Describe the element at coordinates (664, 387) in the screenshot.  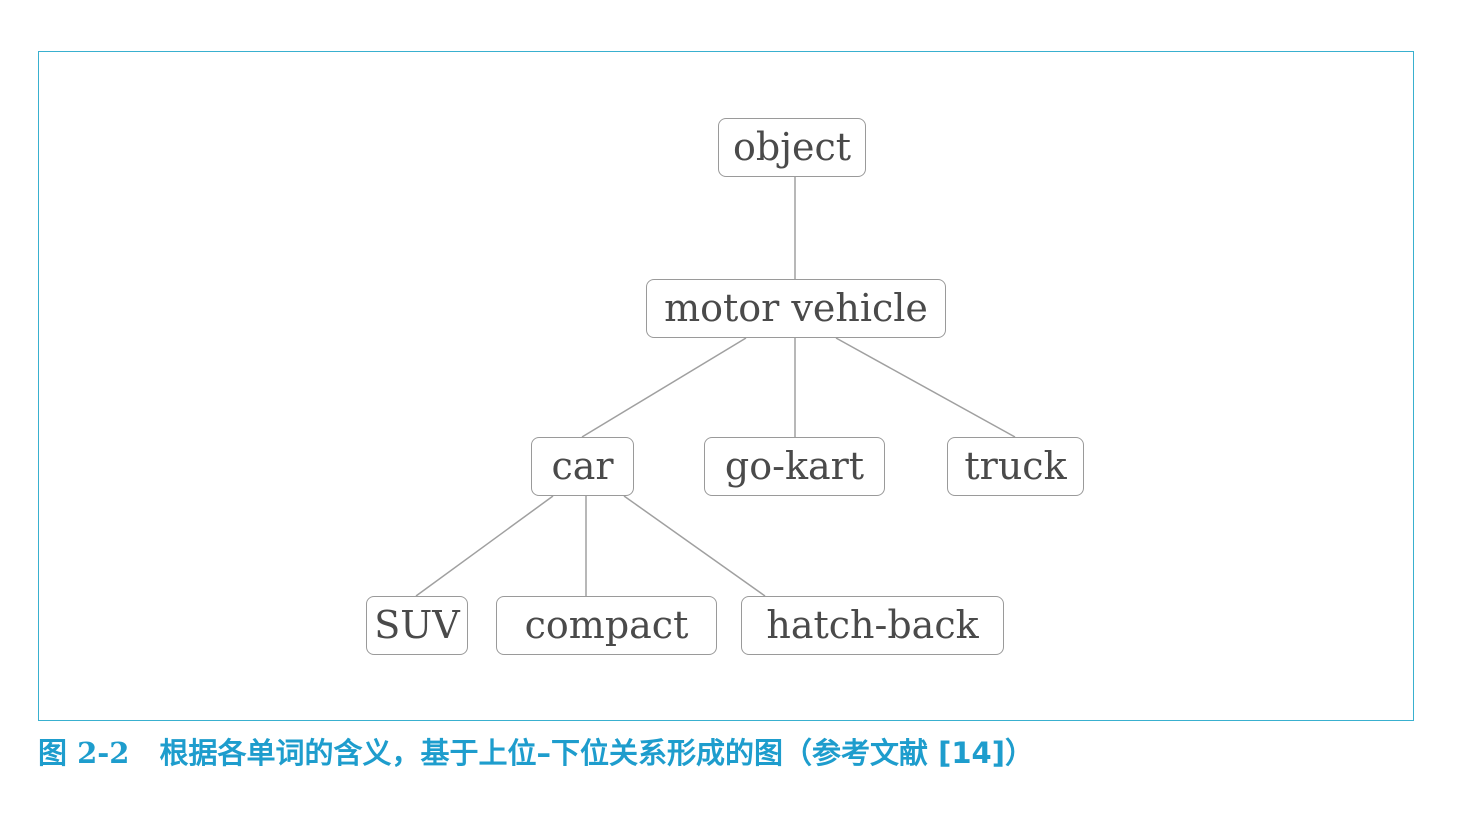
I see `edge-motor-vehicle-car` at that location.